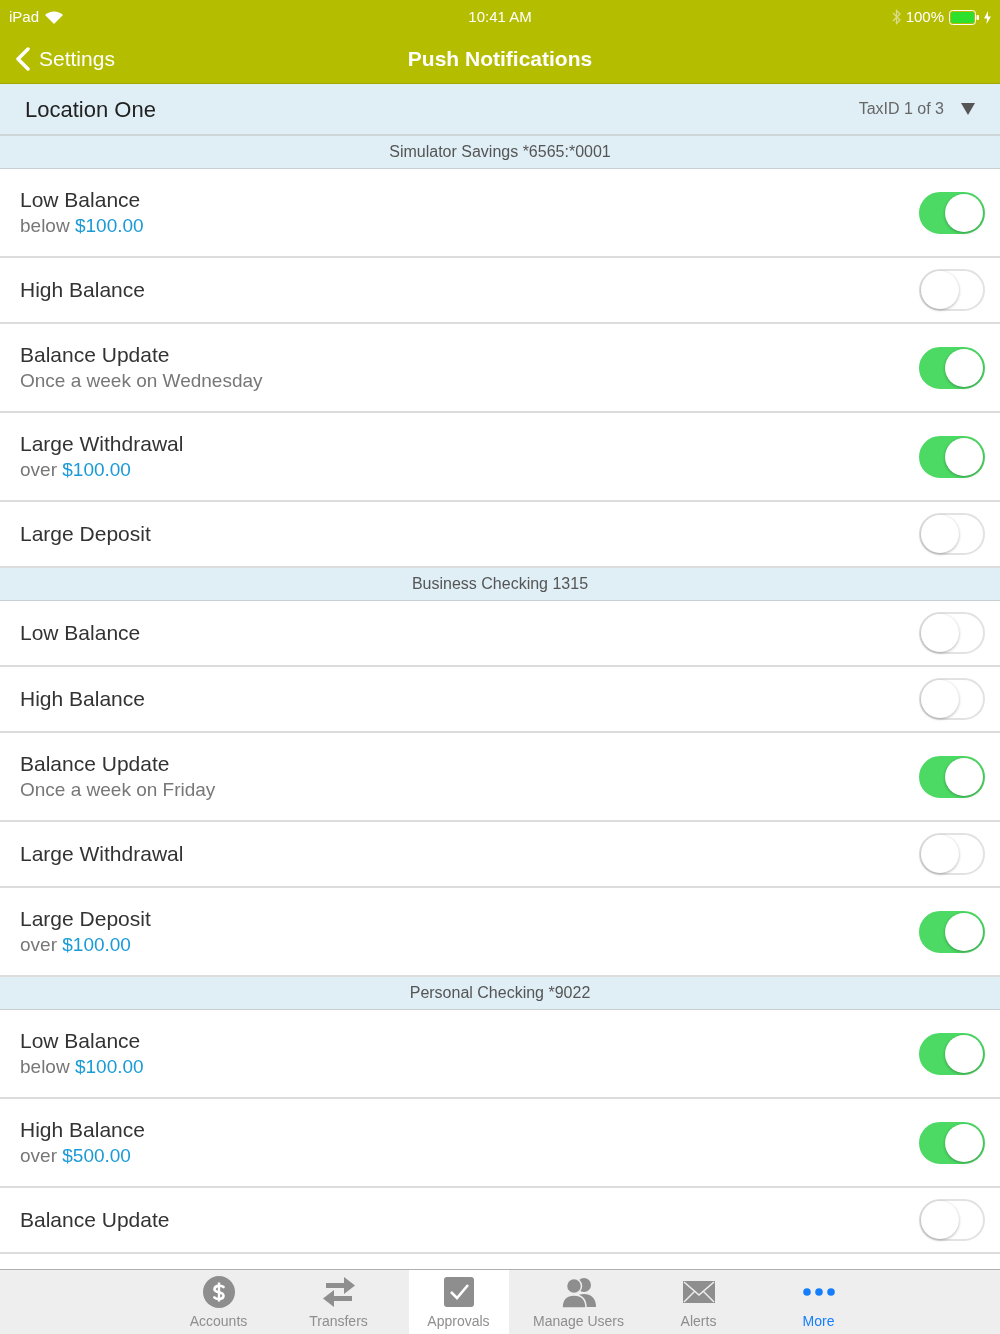 This screenshot has width=1000, height=1334. Describe the element at coordinates (141, 380) in the screenshot. I see `alert-detail: Once a week on Wednesday` at that location.